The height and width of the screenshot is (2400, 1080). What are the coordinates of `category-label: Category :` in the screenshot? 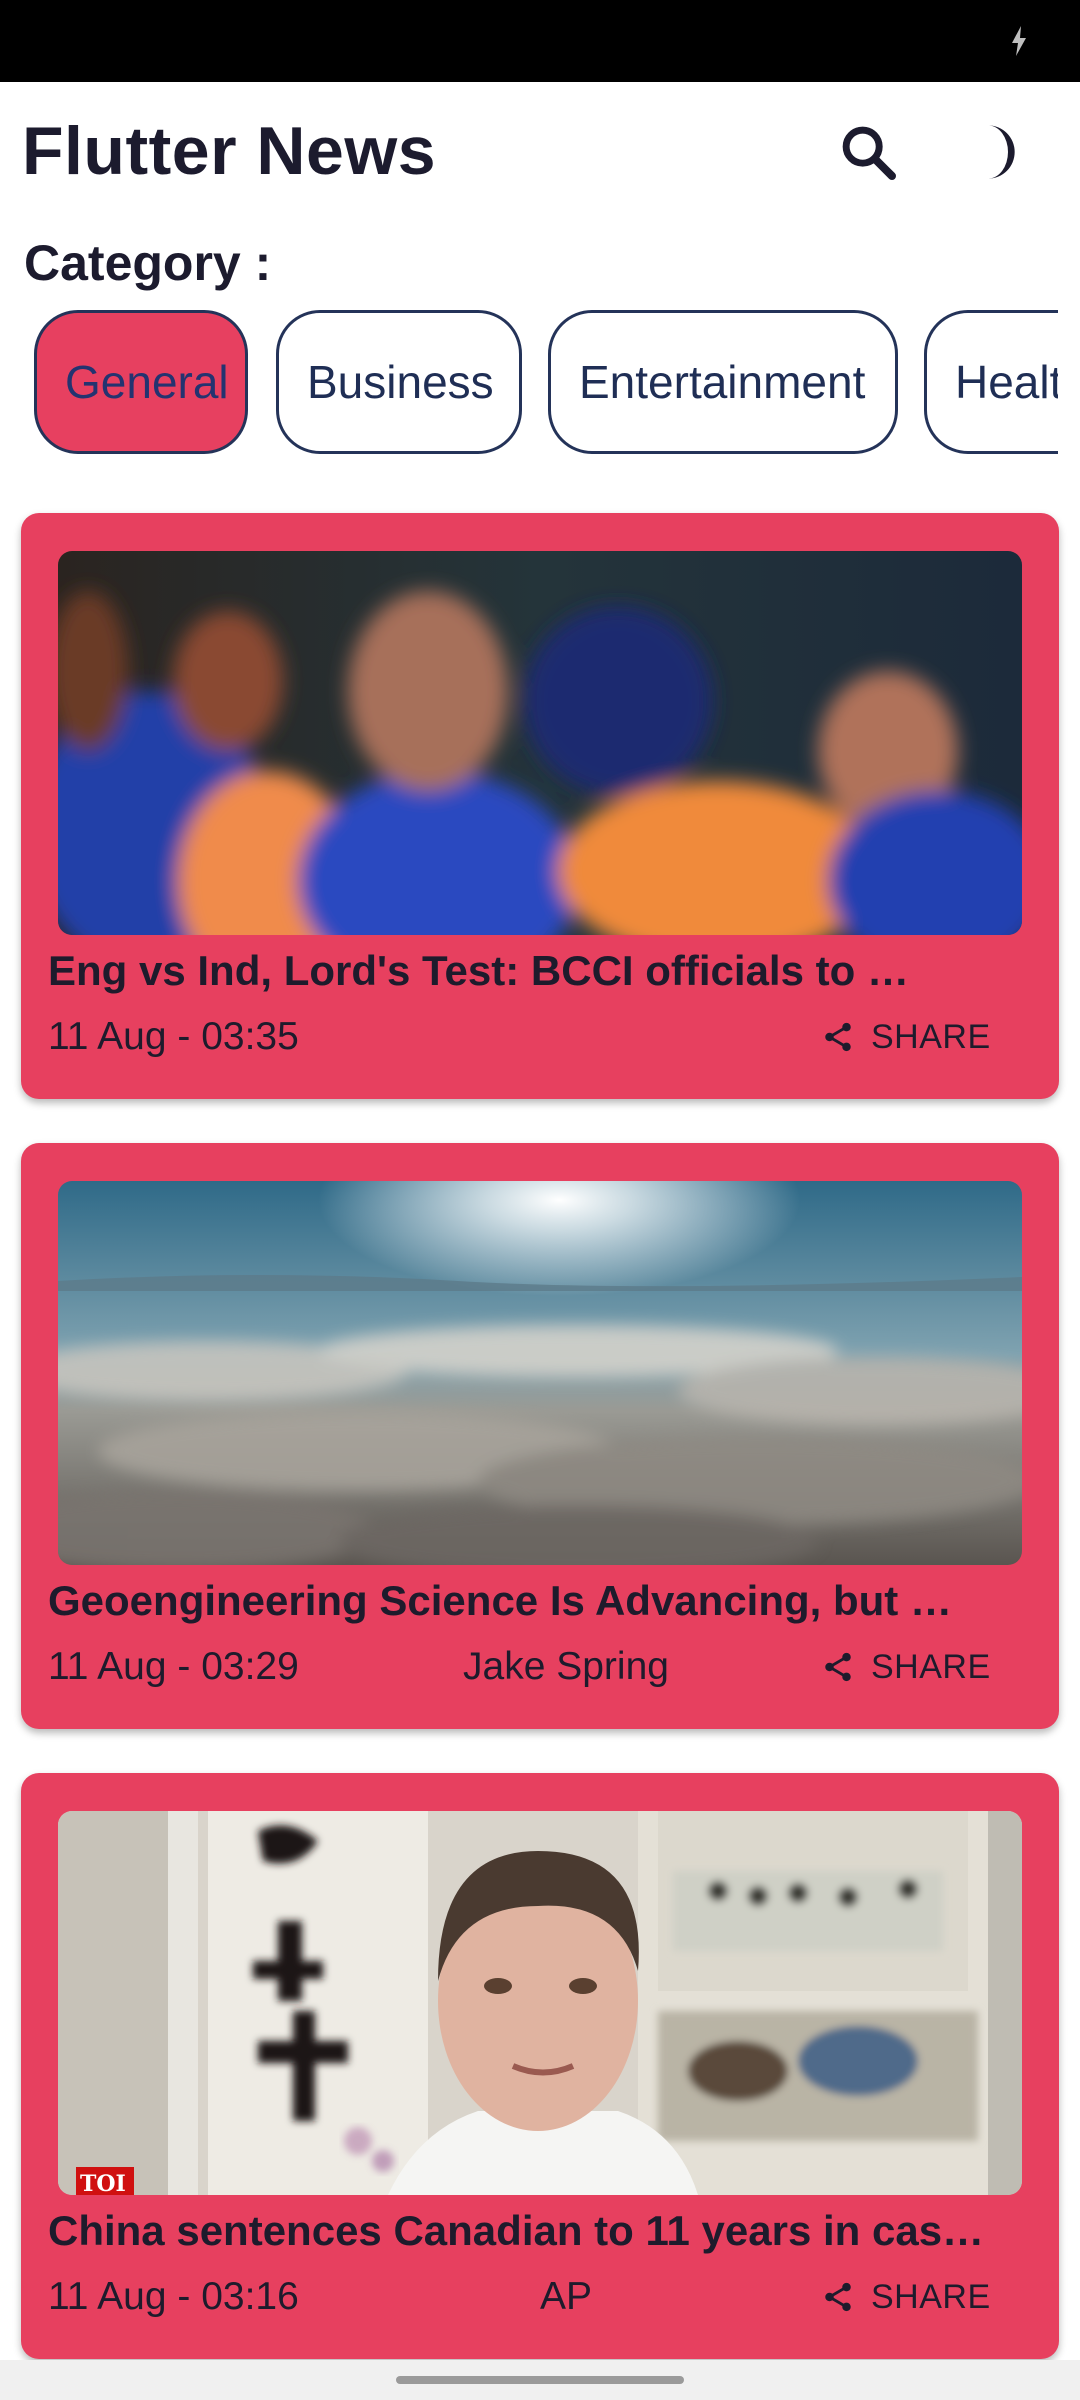 It's located at (148, 263).